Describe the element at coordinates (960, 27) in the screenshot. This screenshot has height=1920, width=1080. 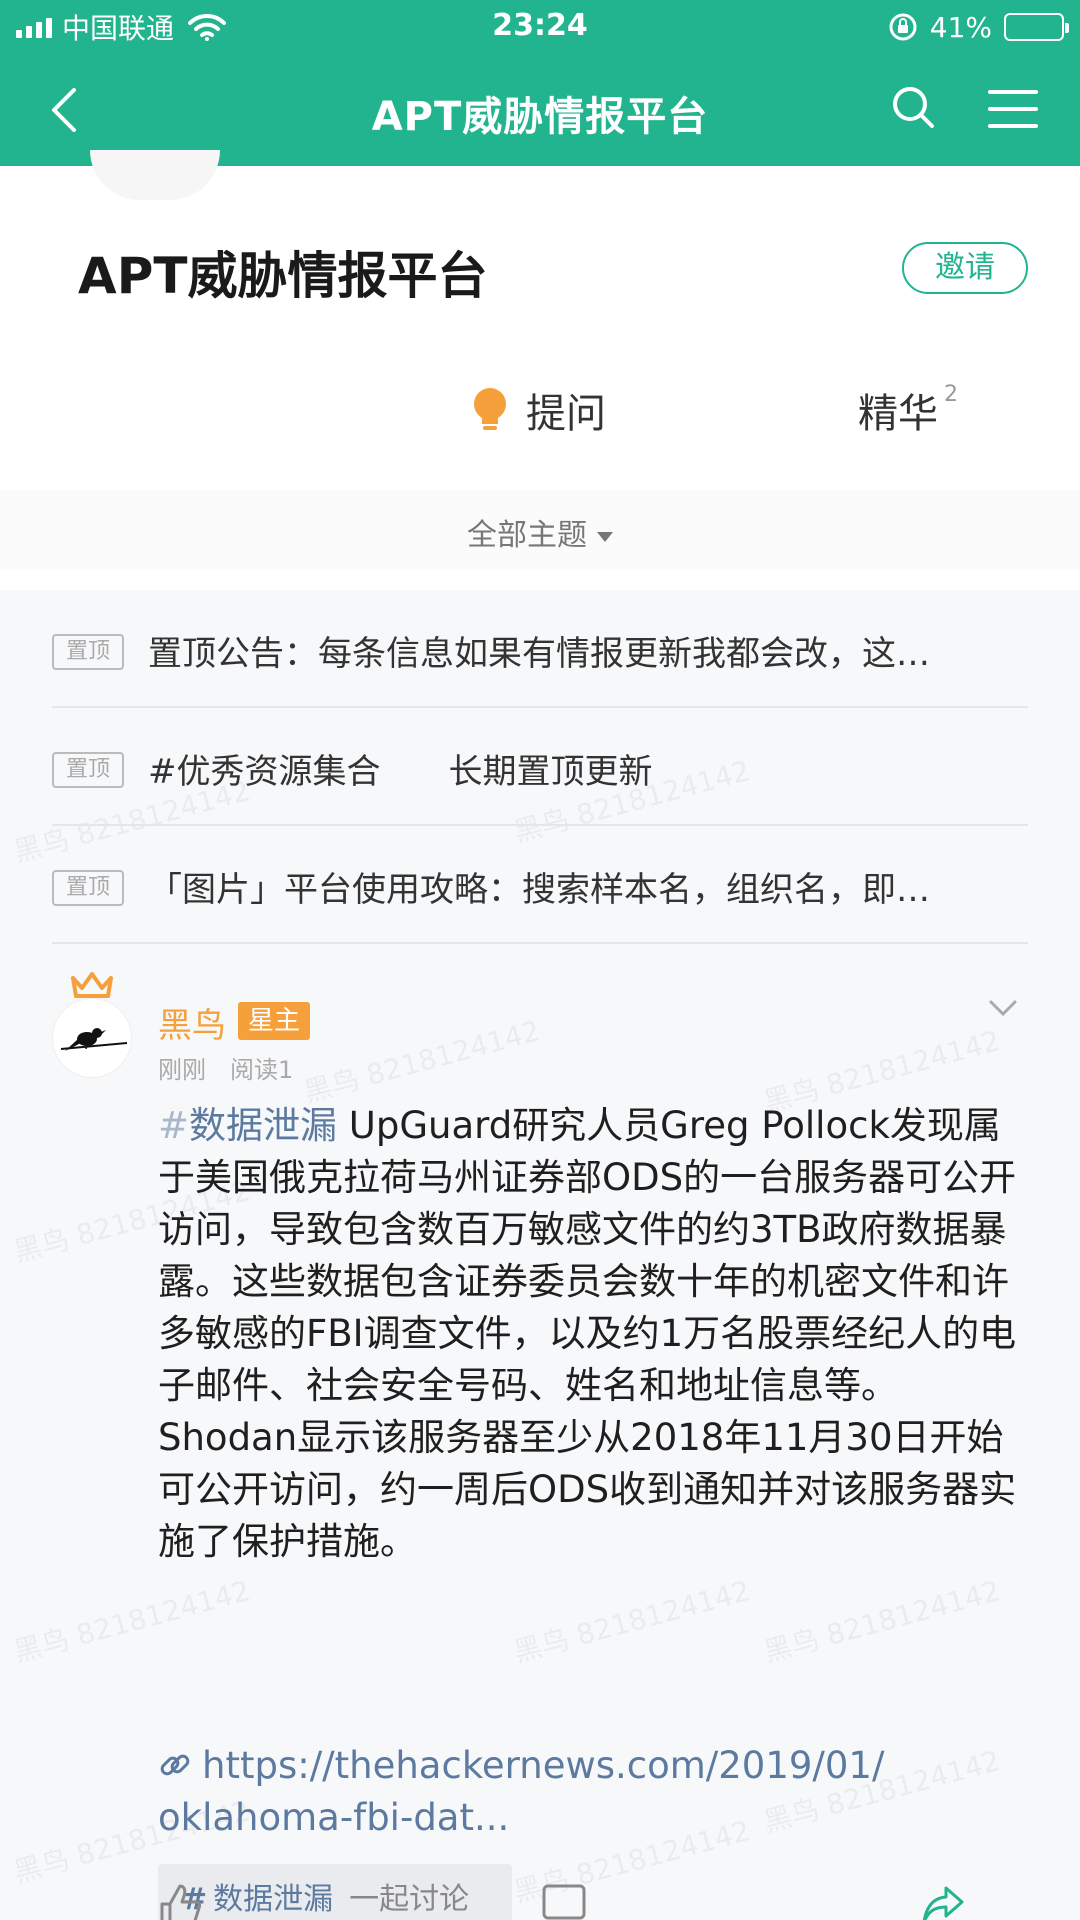
I see `battery-percent: 41%` at that location.